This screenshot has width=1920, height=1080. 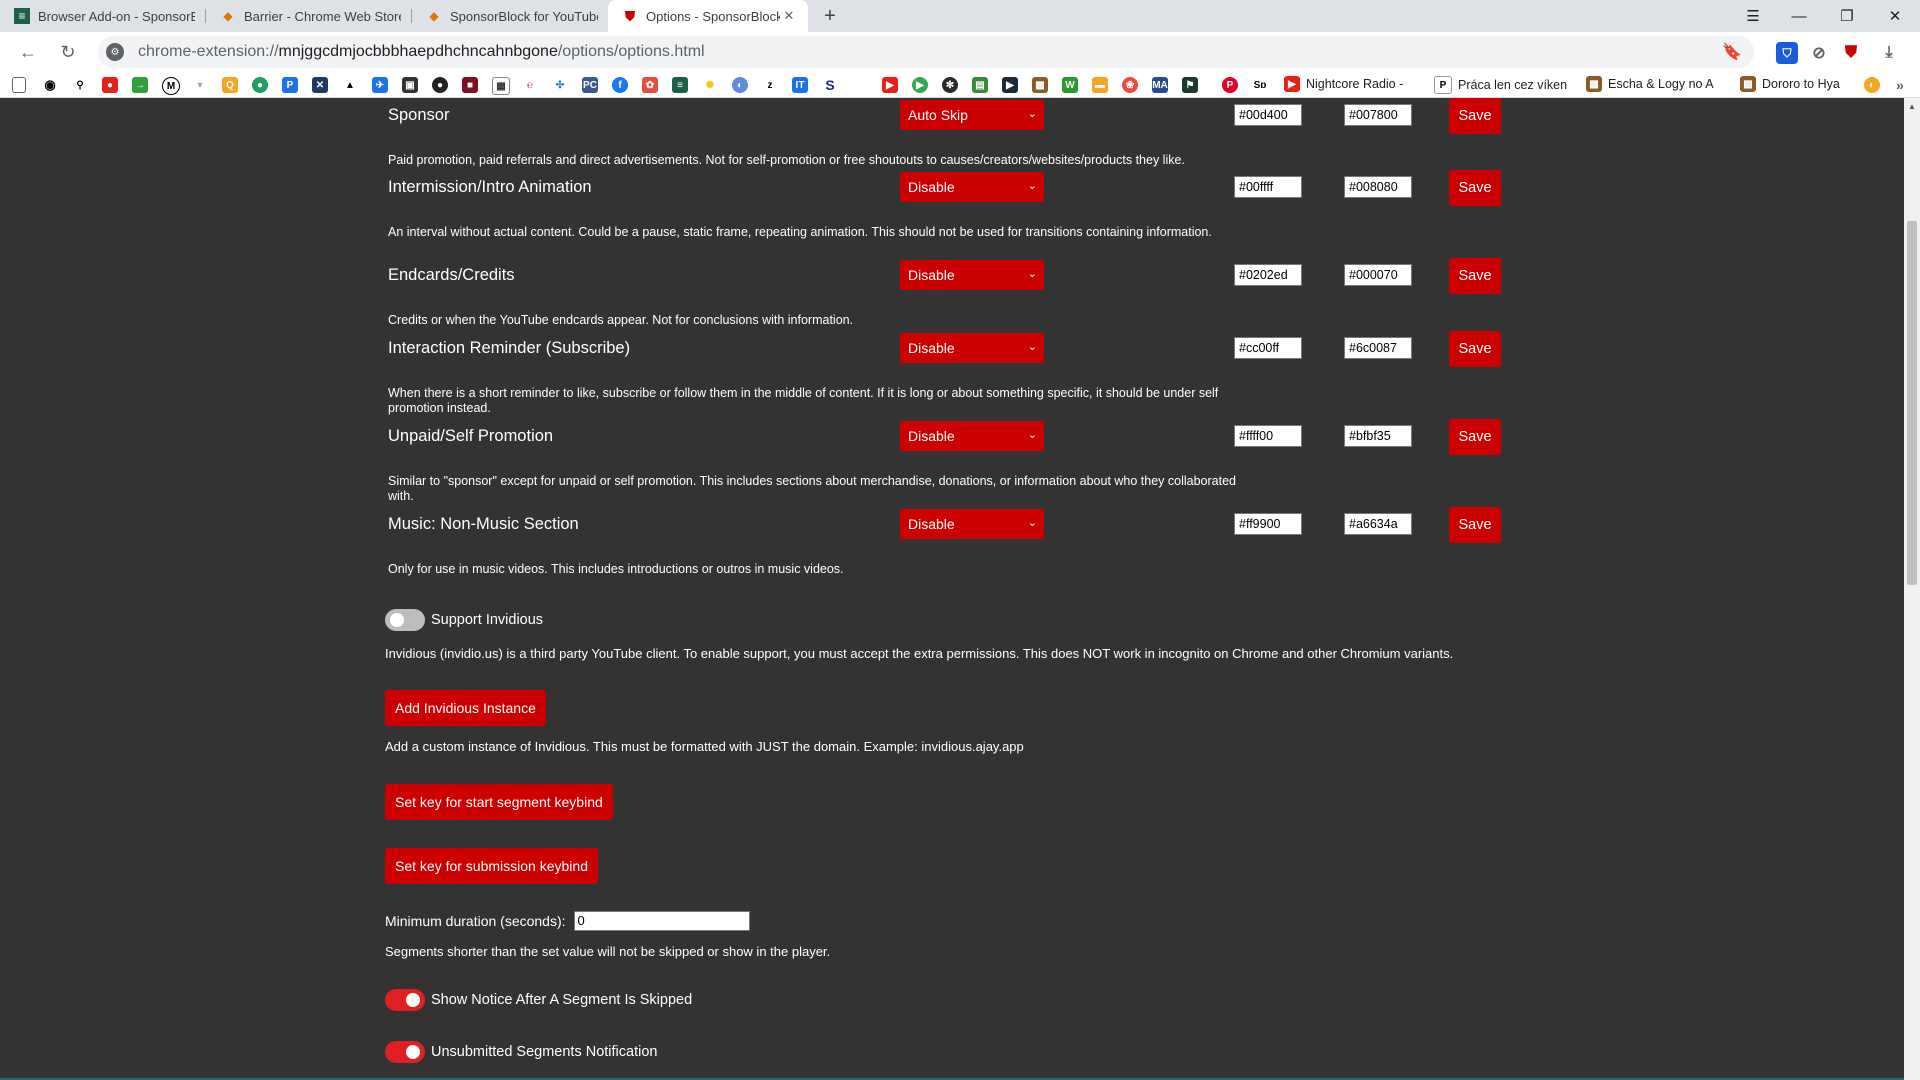 What do you see at coordinates (1010, 85) in the screenshot?
I see `media-bookmark-icon: ▶` at bounding box center [1010, 85].